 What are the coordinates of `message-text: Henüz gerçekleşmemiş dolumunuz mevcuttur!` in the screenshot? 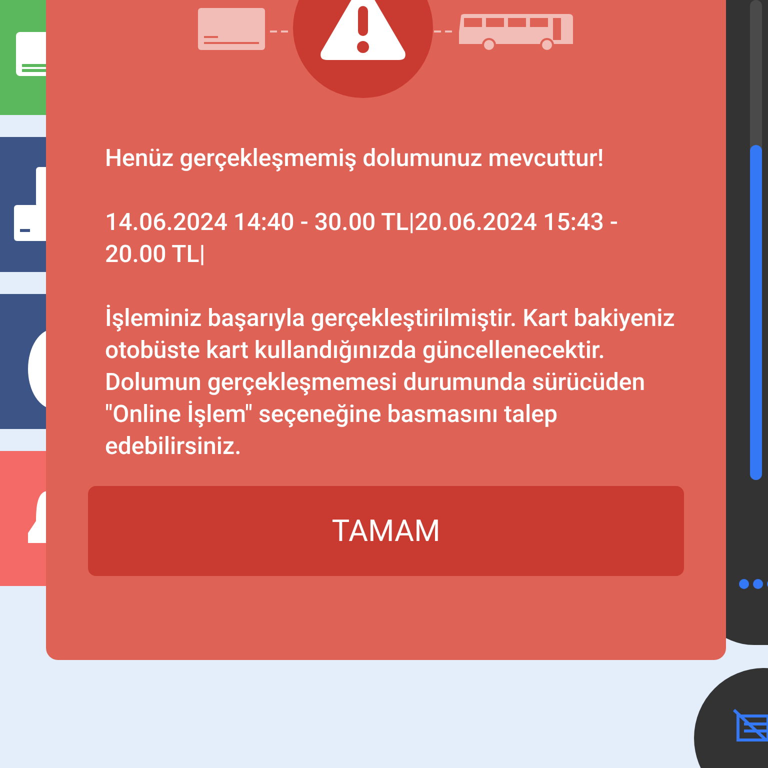 It's located at (355, 158).